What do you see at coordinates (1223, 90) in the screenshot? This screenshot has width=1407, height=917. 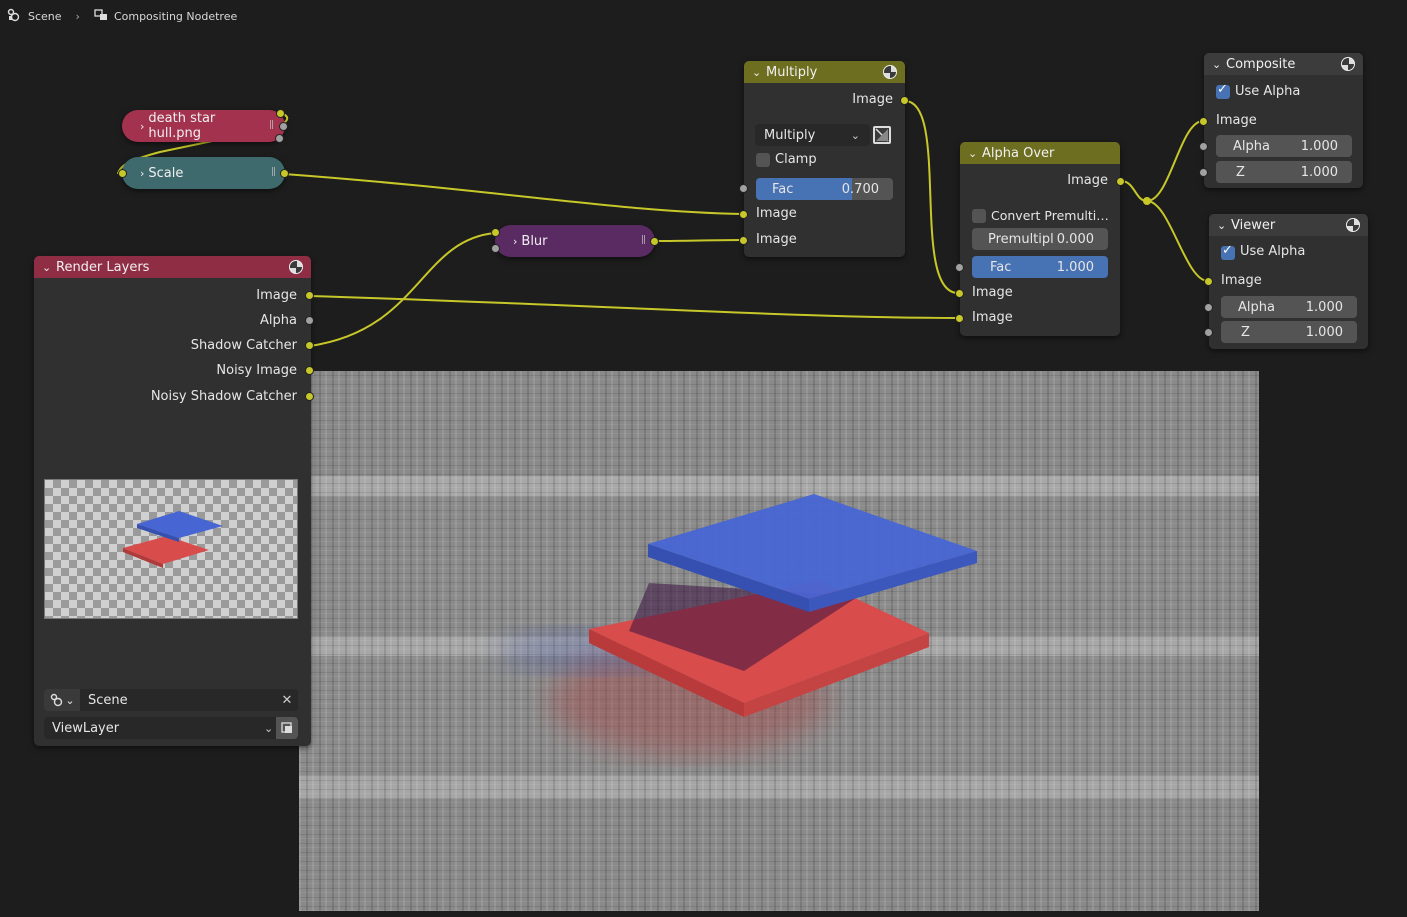 I see `composite-use-alpha-checkbox` at bounding box center [1223, 90].